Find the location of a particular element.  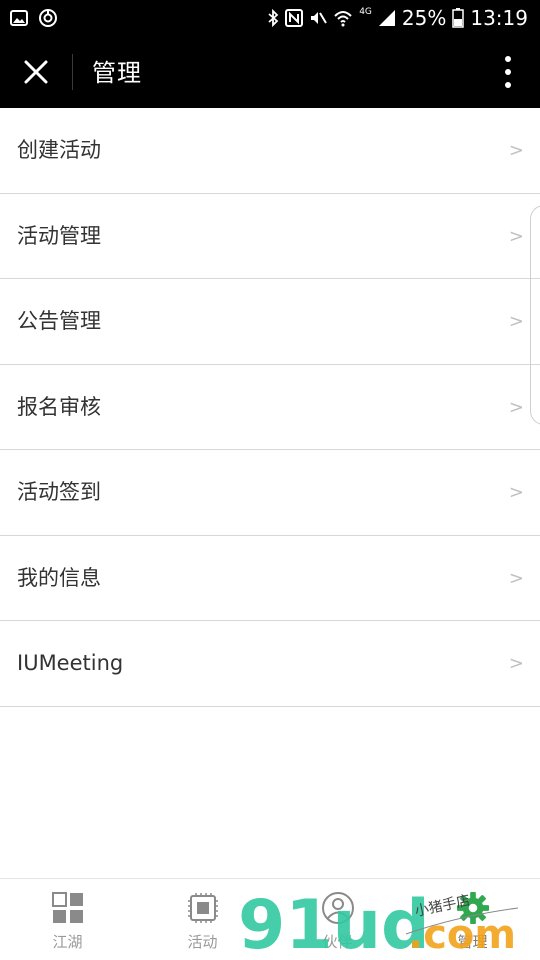

tab-label: 伙伴 is located at coordinates (337, 942).